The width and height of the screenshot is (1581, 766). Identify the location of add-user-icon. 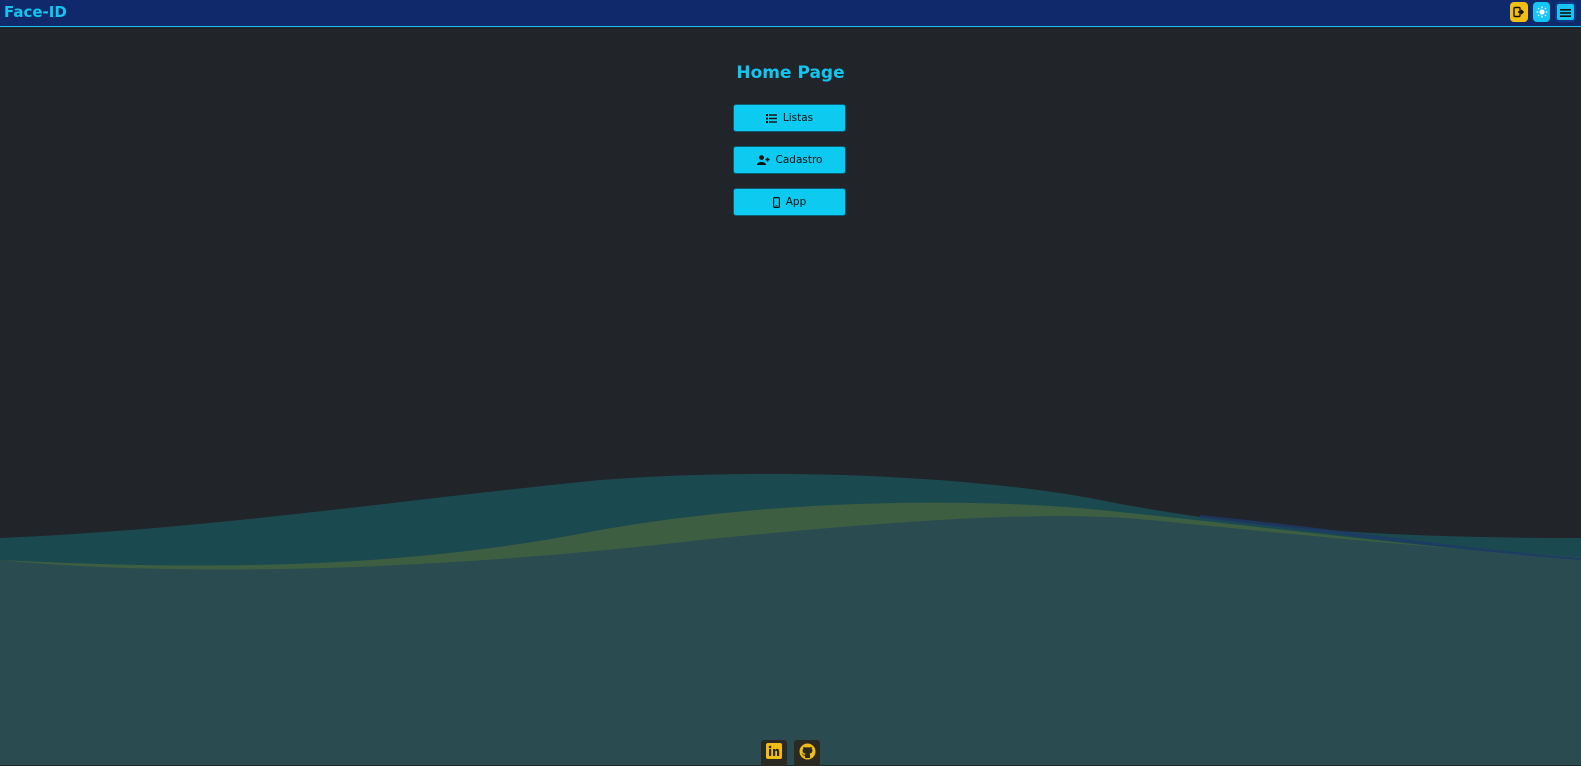
(763, 160).